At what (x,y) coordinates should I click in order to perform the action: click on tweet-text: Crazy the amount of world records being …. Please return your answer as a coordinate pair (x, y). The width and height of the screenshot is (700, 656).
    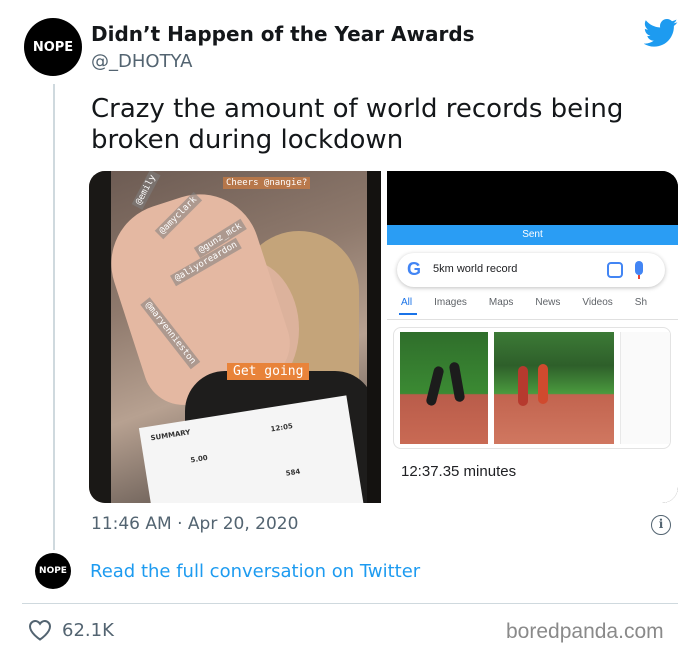
    Looking at the image, I should click on (357, 124).